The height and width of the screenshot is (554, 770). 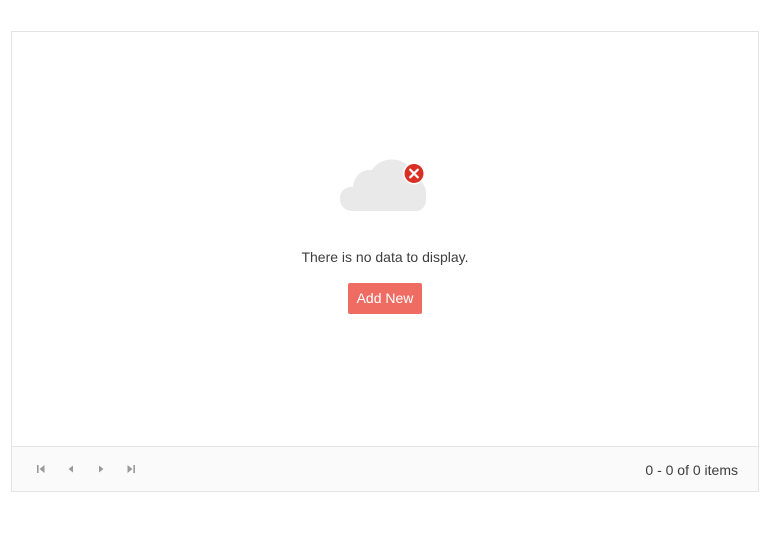 I want to click on first-page-button, so click(x=41, y=469).